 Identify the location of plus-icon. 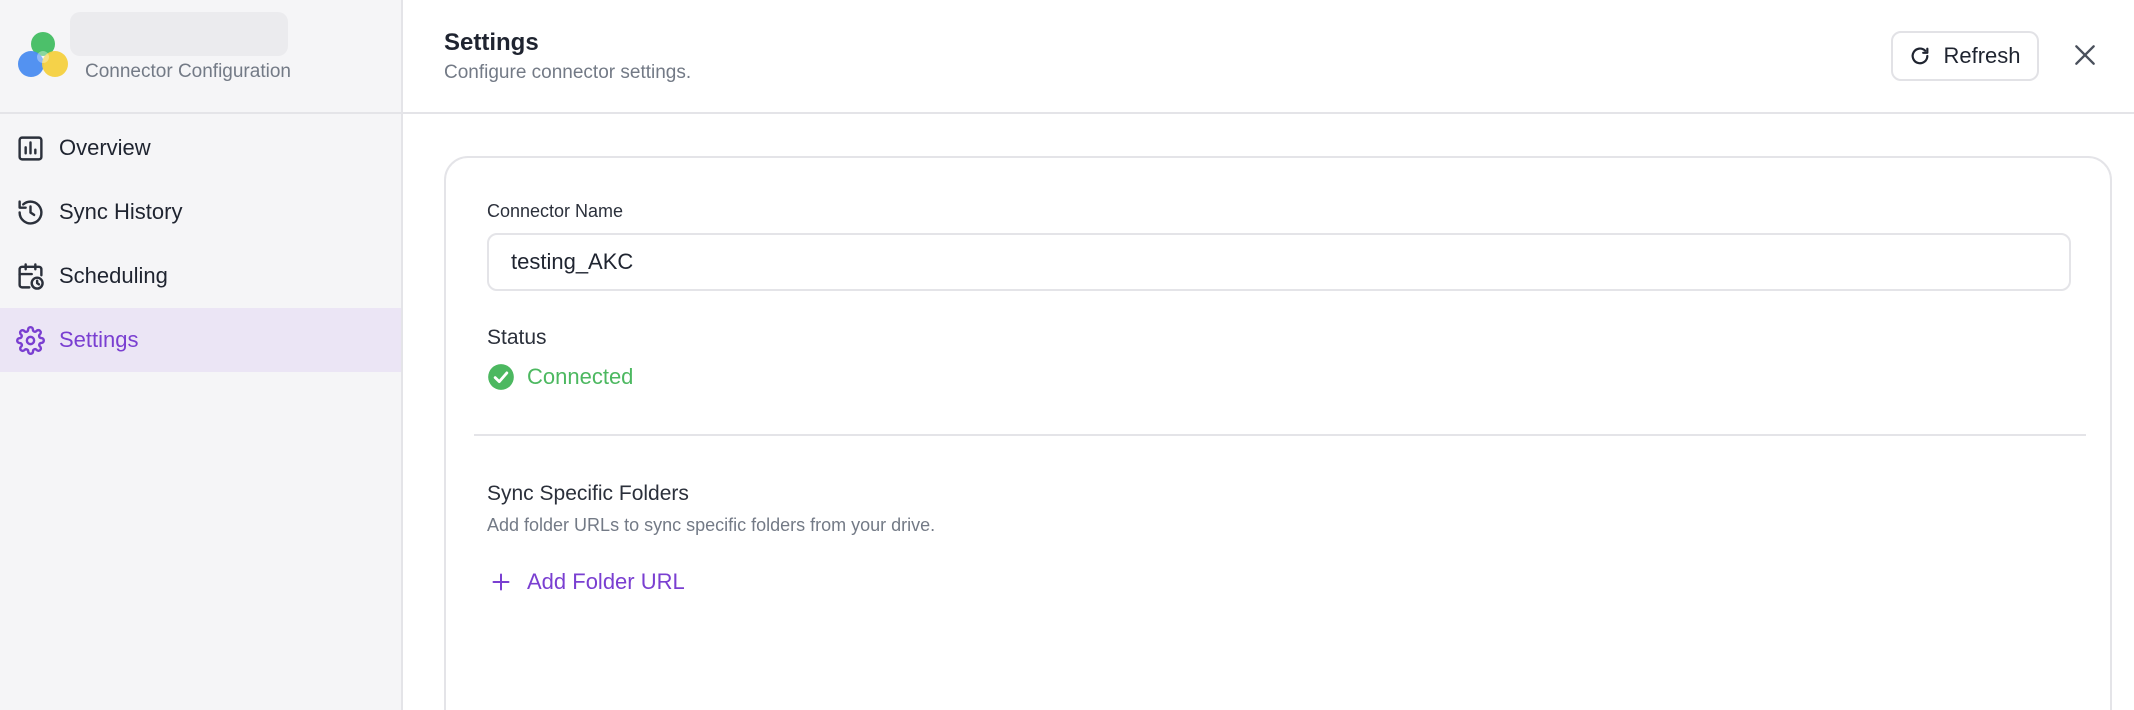
(501, 582).